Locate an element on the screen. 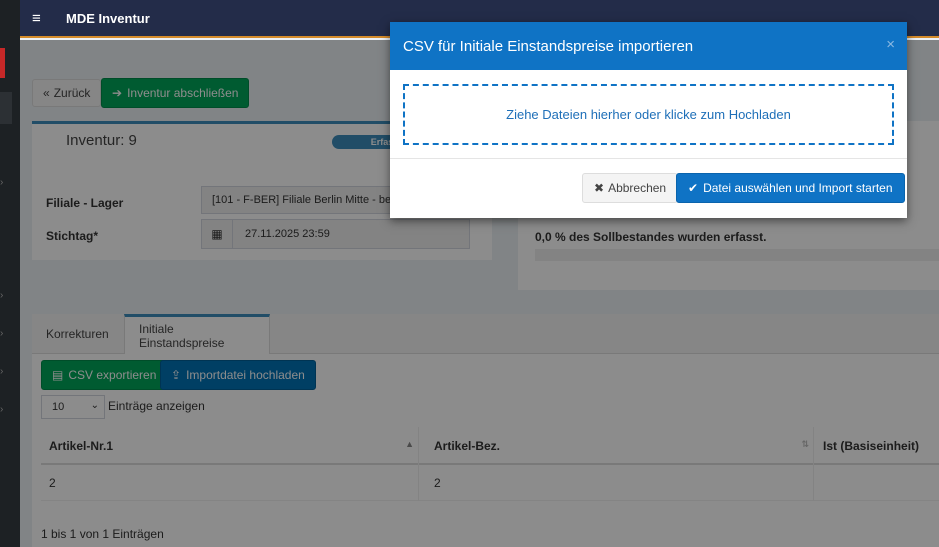 The width and height of the screenshot is (939, 547). table-info: 1 bis 1 von 1 Einträgen is located at coordinates (102, 534).